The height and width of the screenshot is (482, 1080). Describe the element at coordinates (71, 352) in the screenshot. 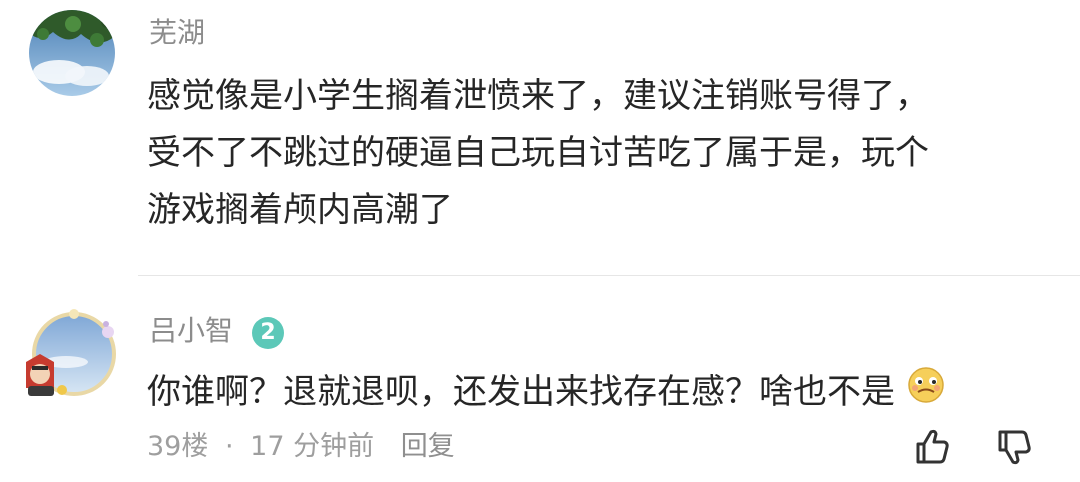

I see `avatar-frame-image` at that location.